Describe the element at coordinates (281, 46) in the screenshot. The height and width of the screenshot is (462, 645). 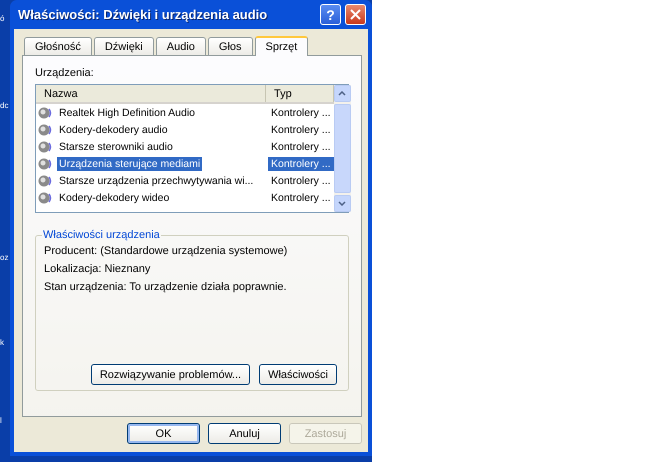
I see `tab: Sprzęt` at that location.